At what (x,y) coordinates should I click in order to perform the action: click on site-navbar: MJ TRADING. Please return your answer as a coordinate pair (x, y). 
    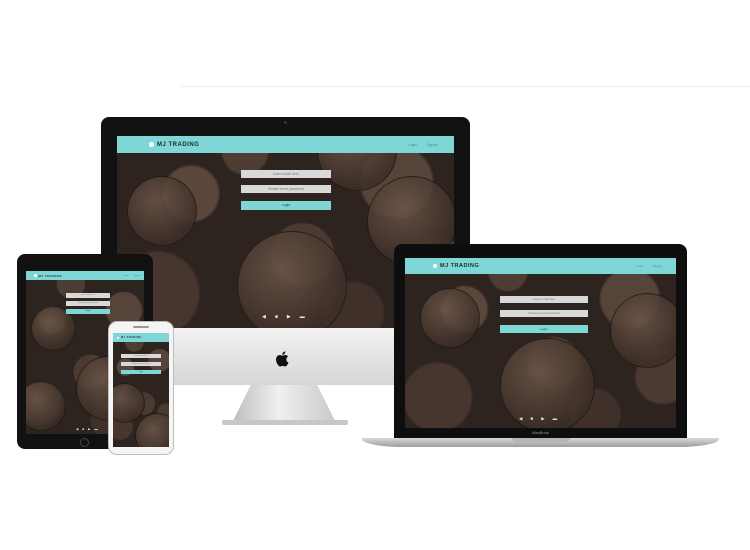
    Looking at the image, I should click on (141, 337).